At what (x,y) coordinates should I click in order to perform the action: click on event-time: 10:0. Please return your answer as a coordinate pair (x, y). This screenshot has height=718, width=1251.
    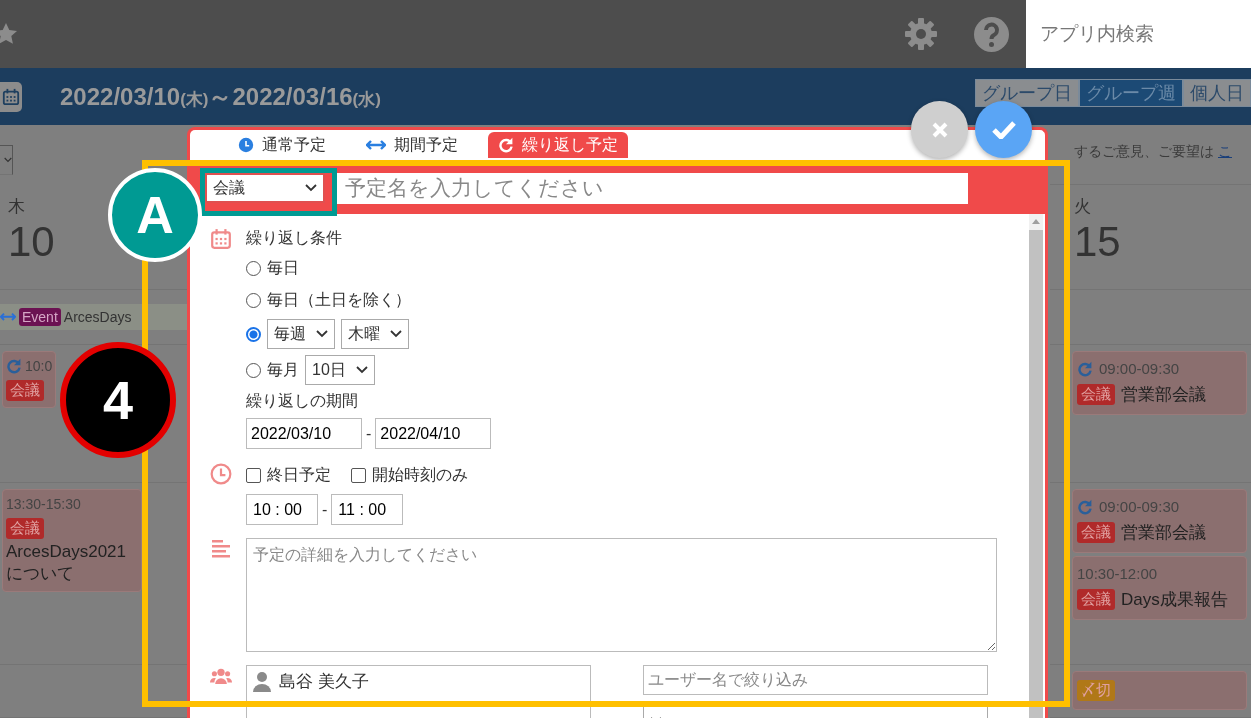
    Looking at the image, I should click on (39, 366).